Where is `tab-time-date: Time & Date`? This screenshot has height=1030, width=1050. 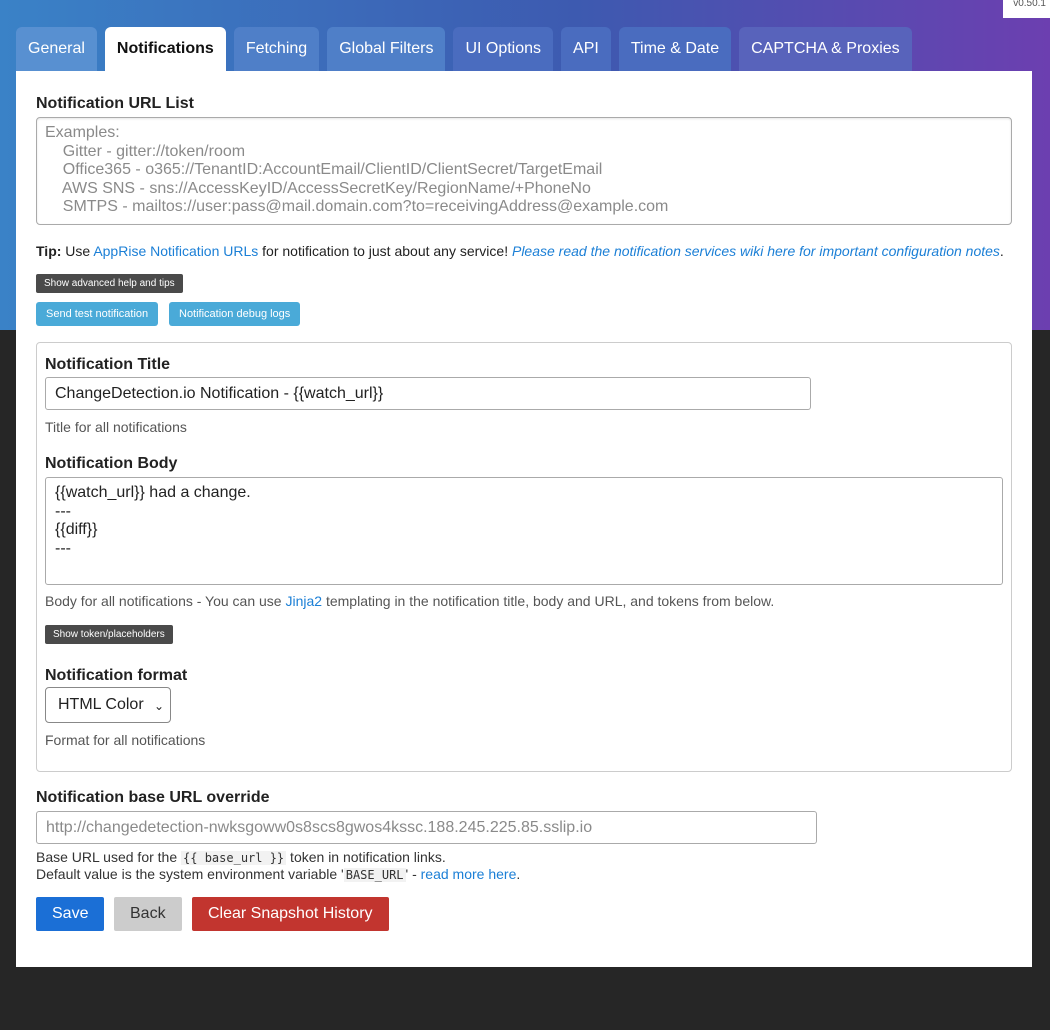 tab-time-date: Time & Date is located at coordinates (675, 49).